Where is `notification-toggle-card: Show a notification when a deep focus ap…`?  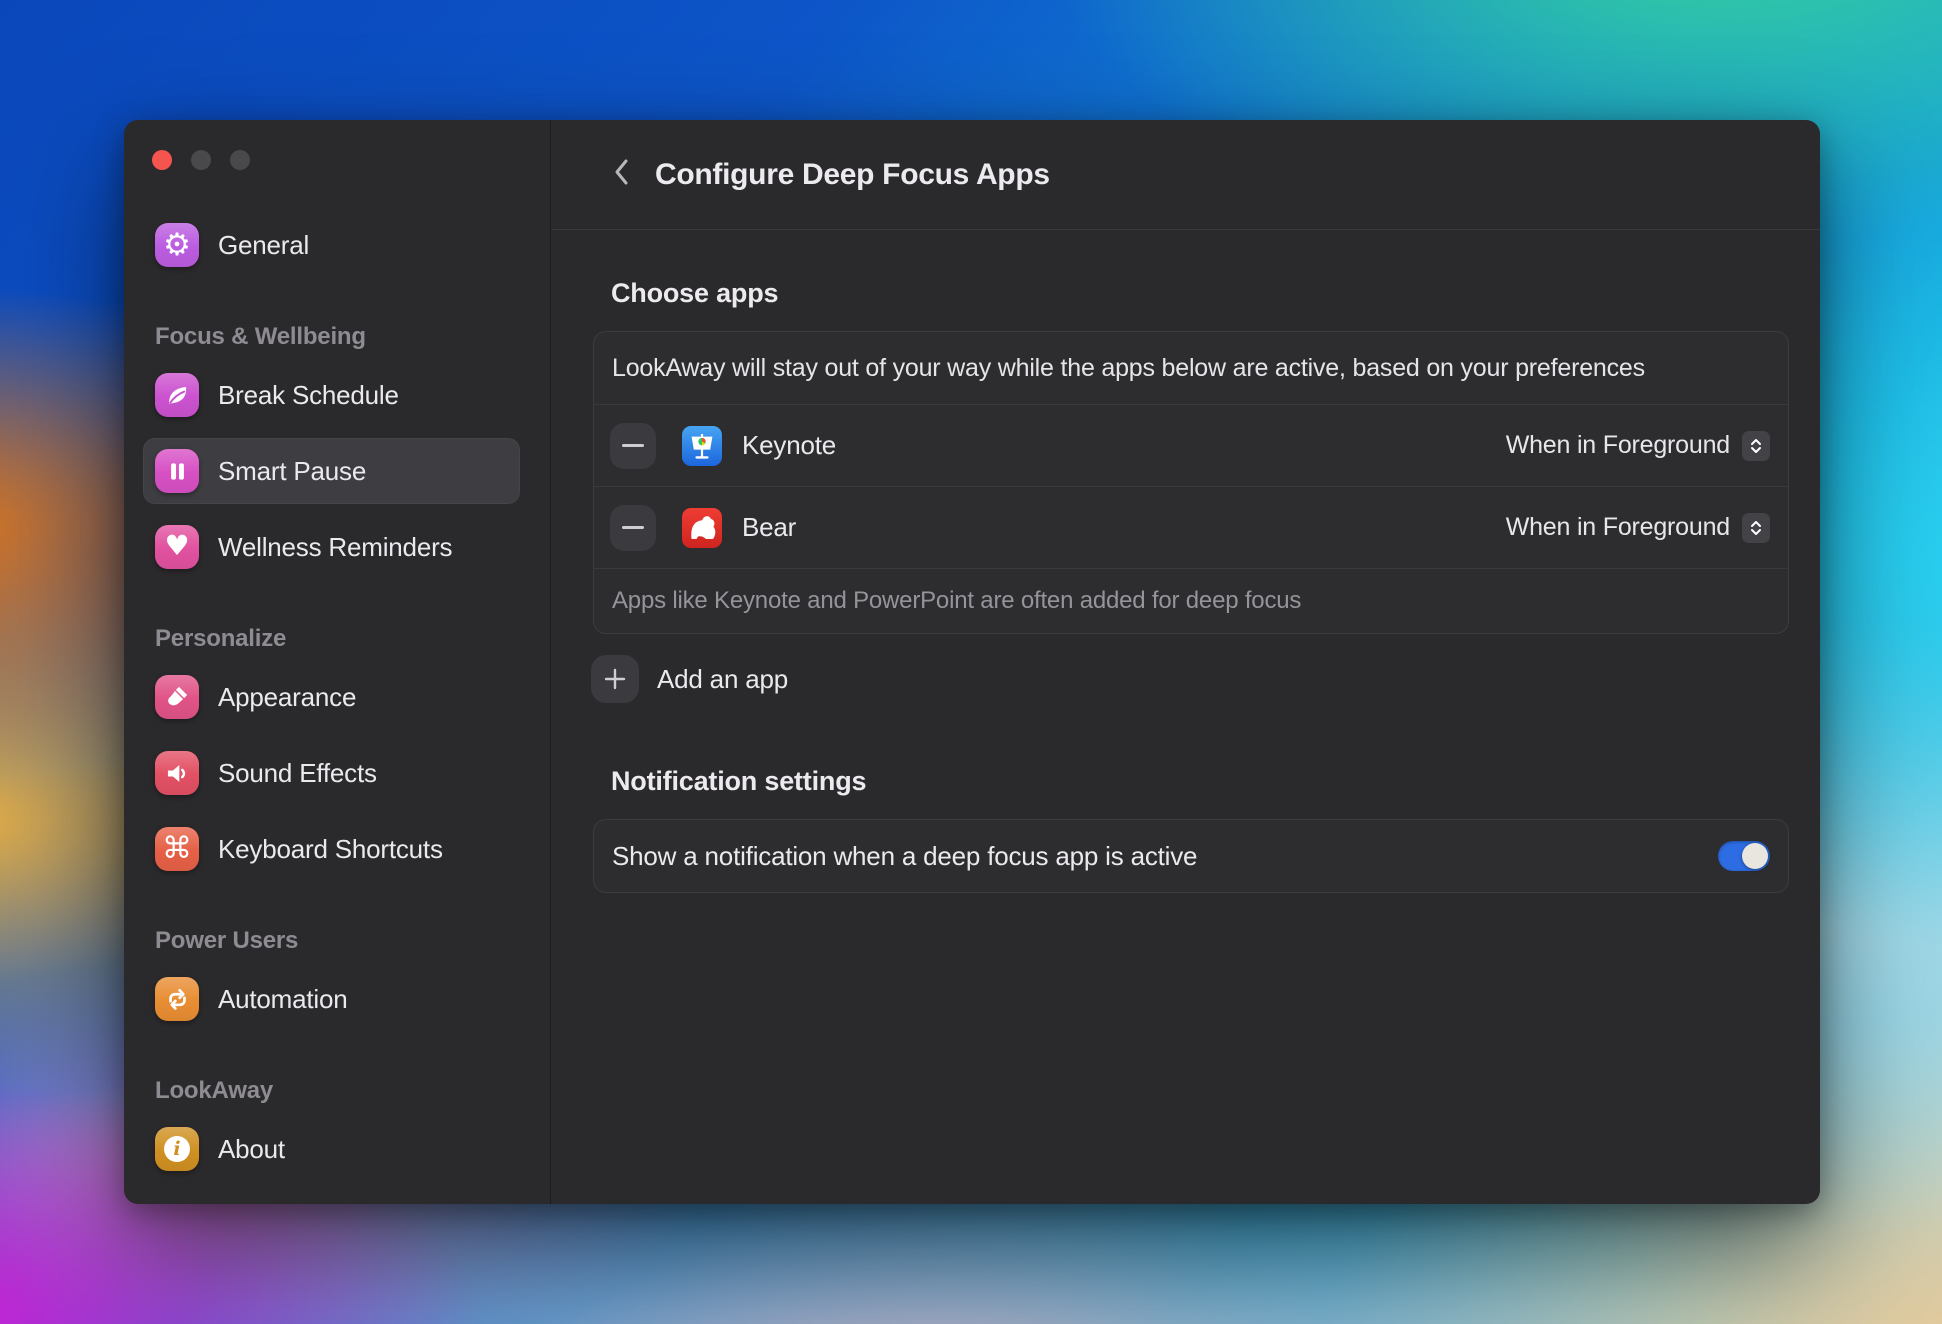
notification-toggle-card: Show a notification when a deep focus ap… is located at coordinates (1191, 856).